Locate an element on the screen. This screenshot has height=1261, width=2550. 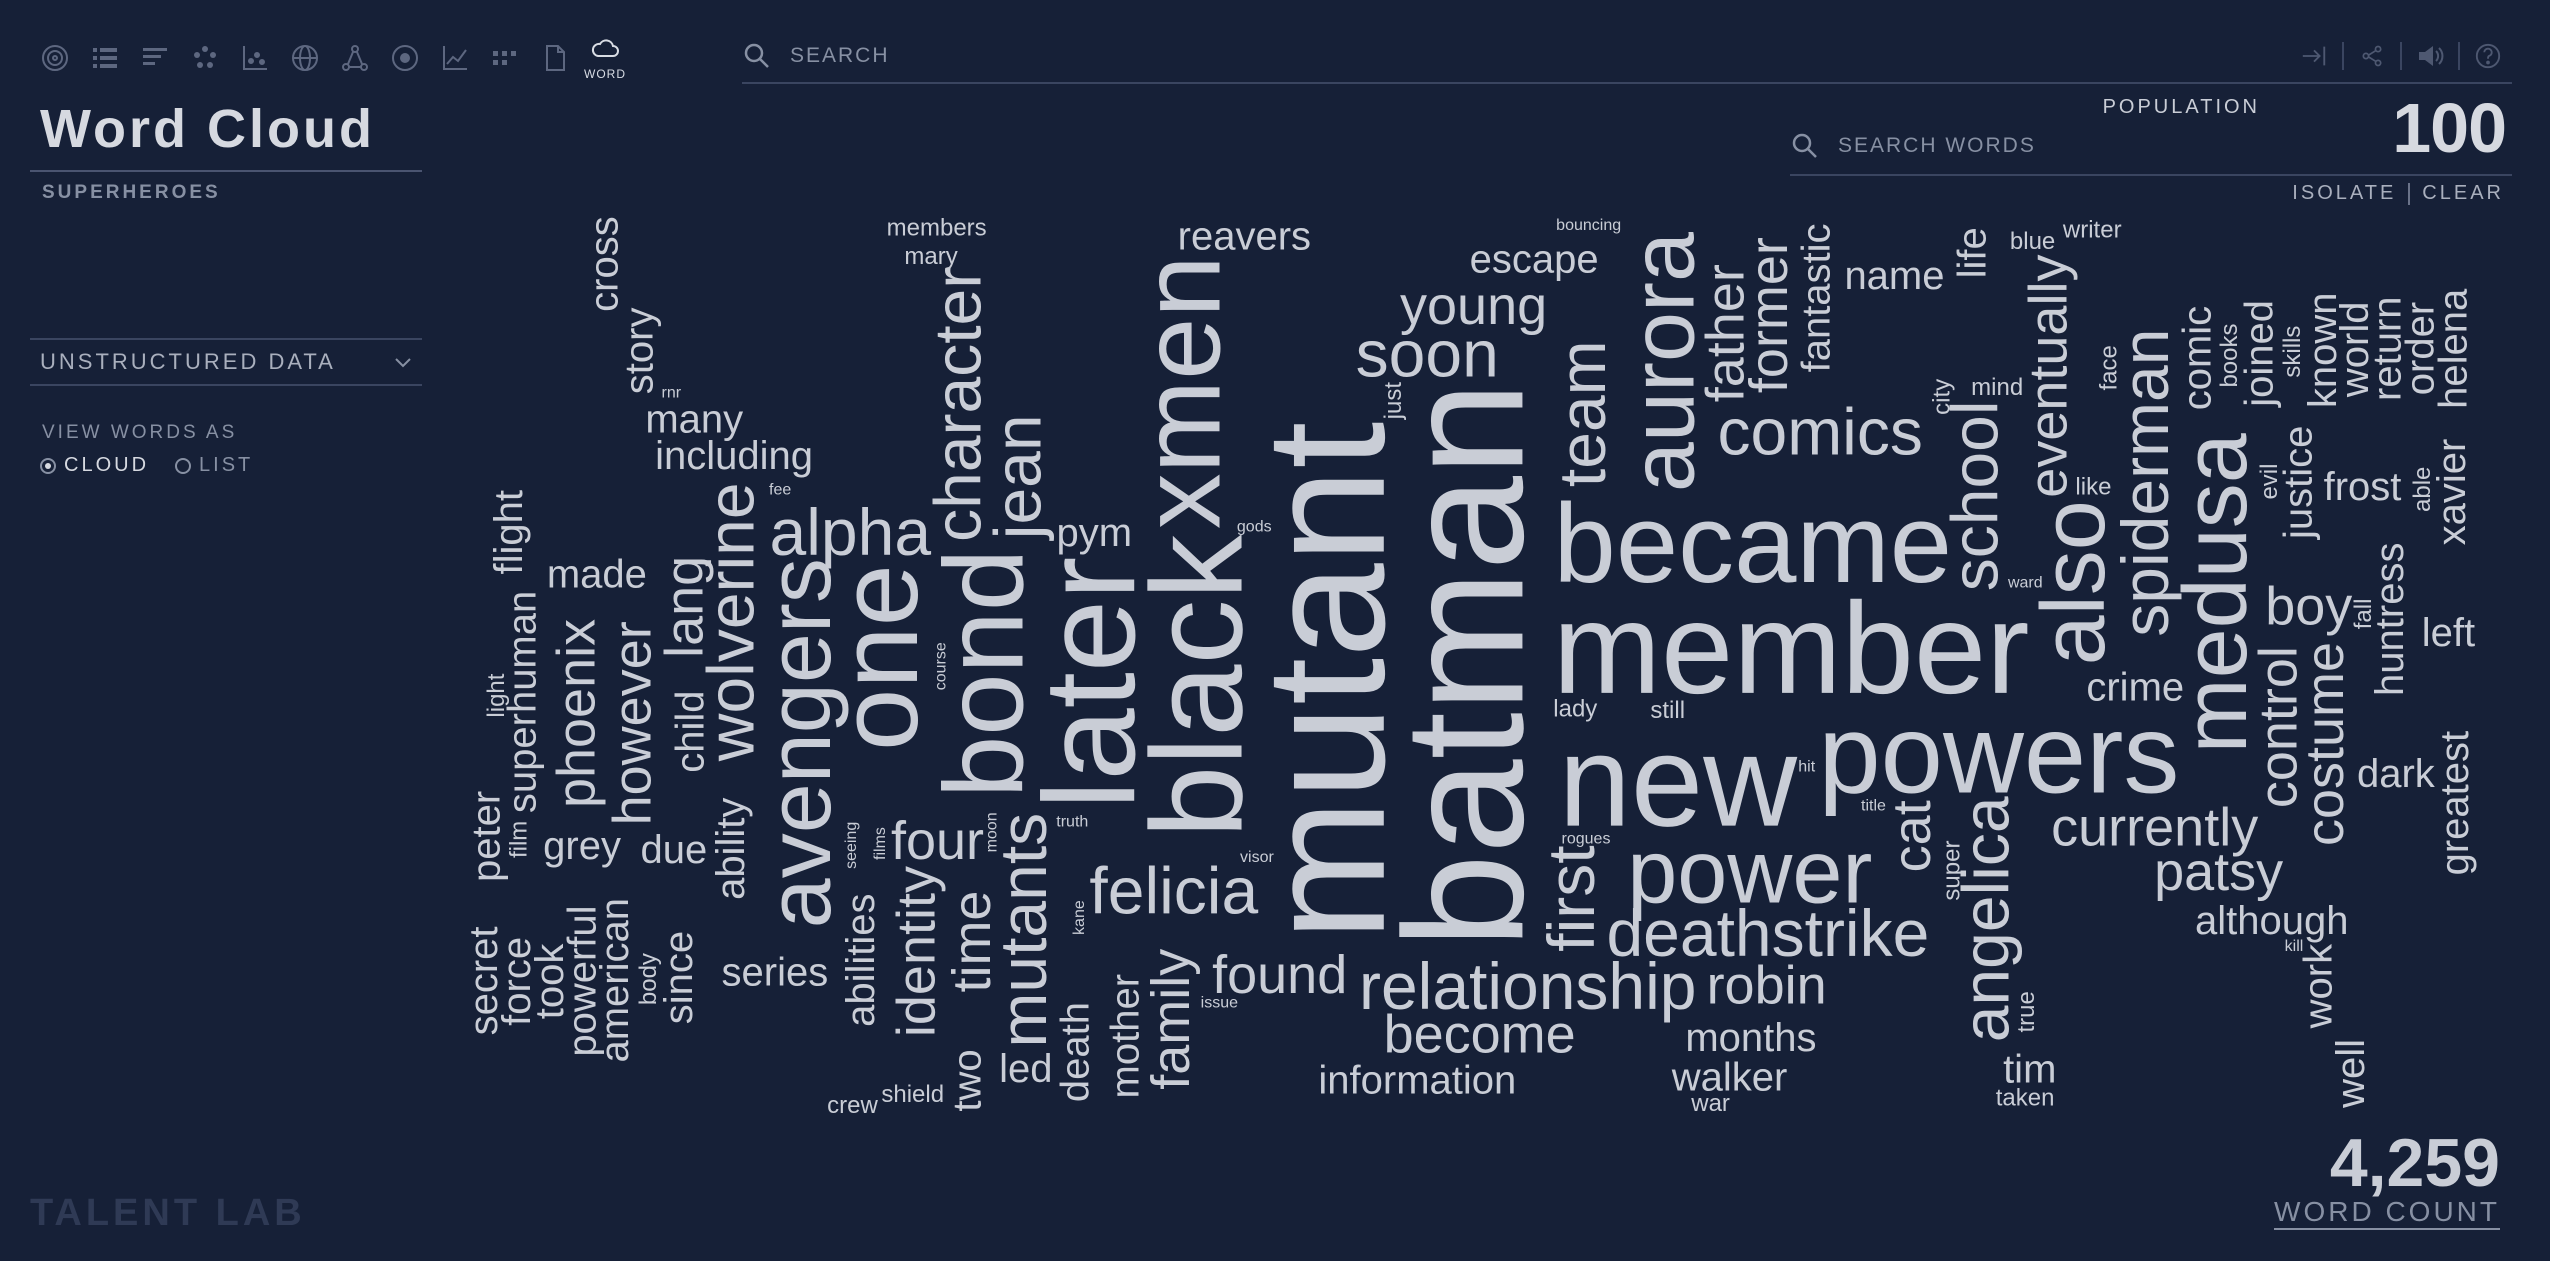
word-shield: shield is located at coordinates (912, 1094).